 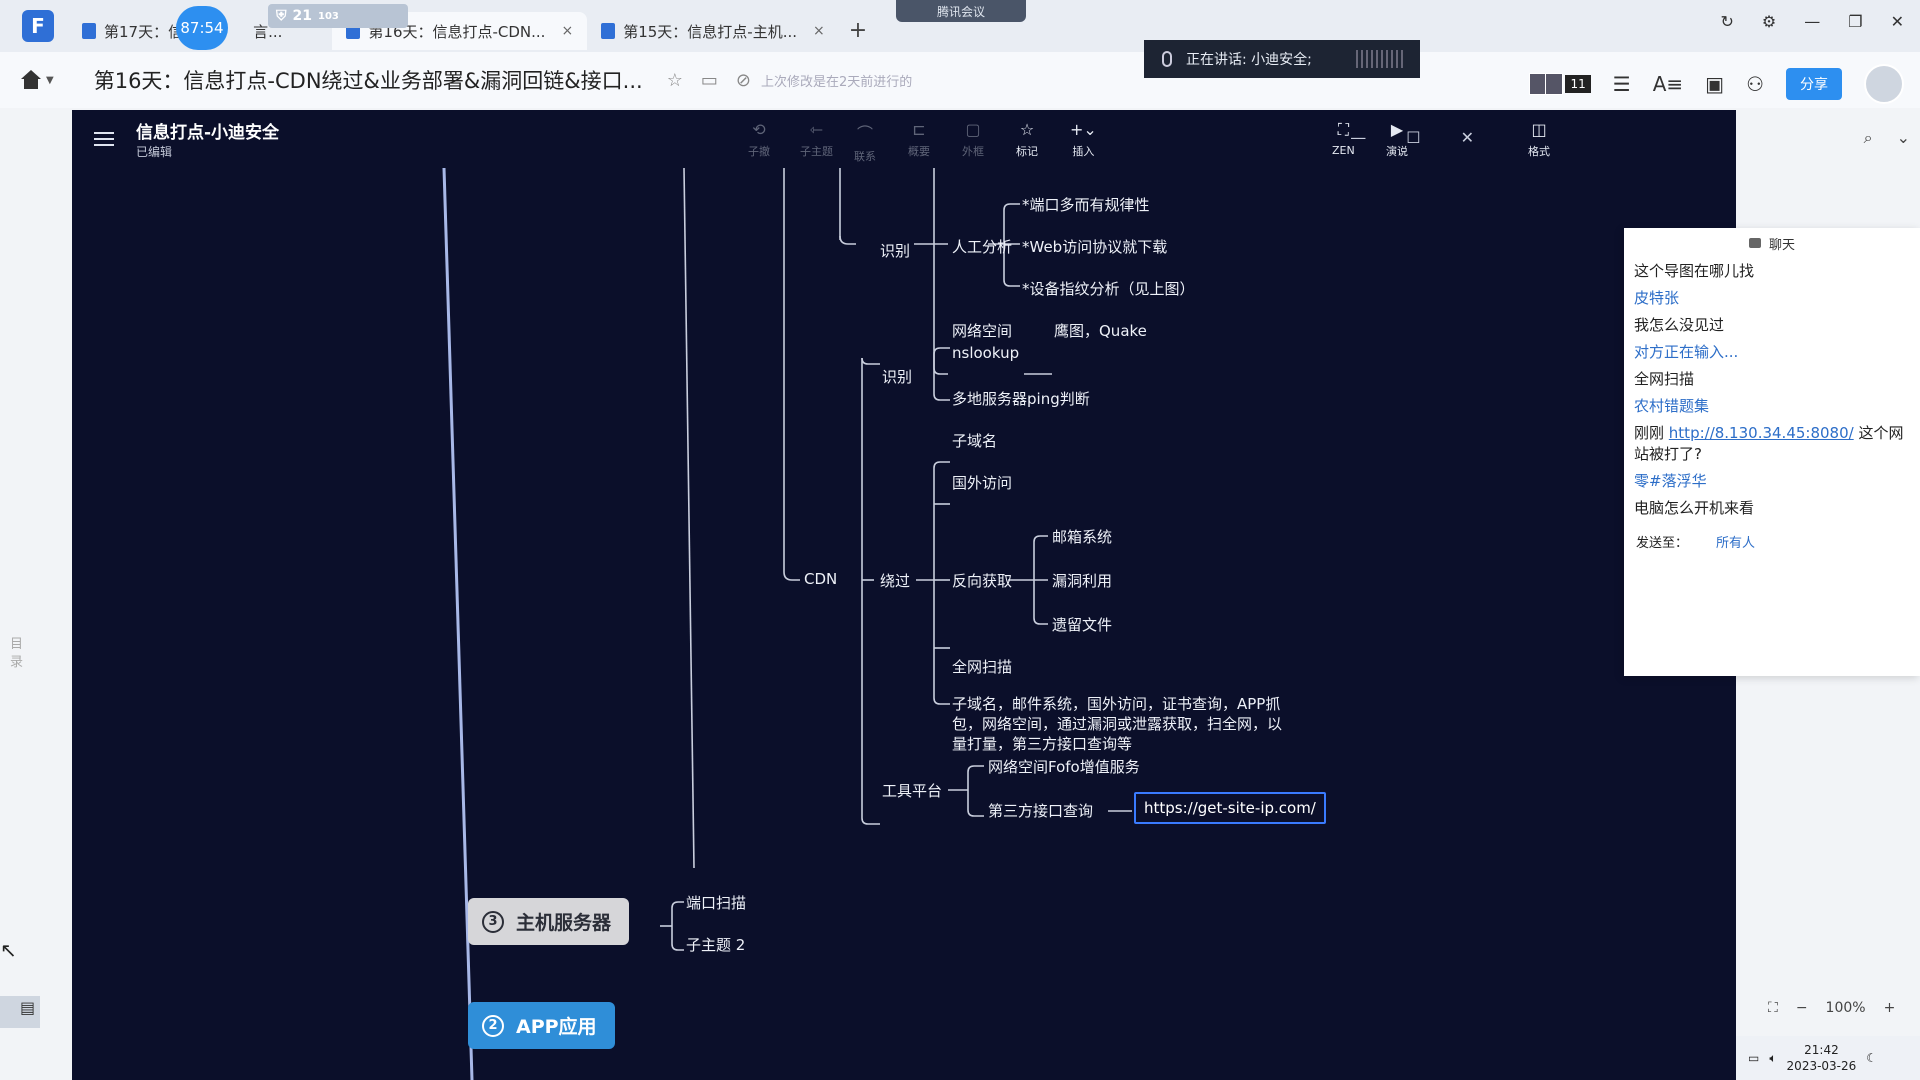 What do you see at coordinates (1814, 84) in the screenshot?
I see `share-button: 分享` at bounding box center [1814, 84].